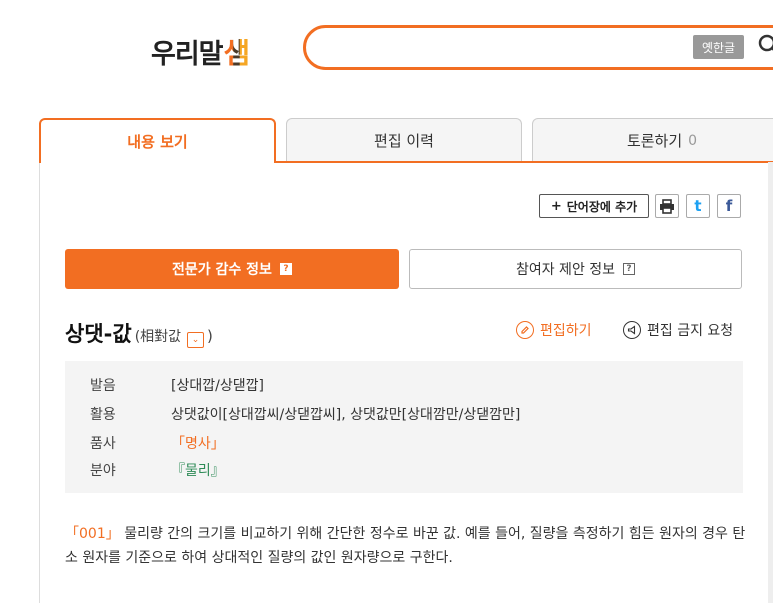 The height and width of the screenshot is (603, 773). Describe the element at coordinates (565, 270) in the screenshot. I see `subtab-label: 참여자 제안 정보` at that location.